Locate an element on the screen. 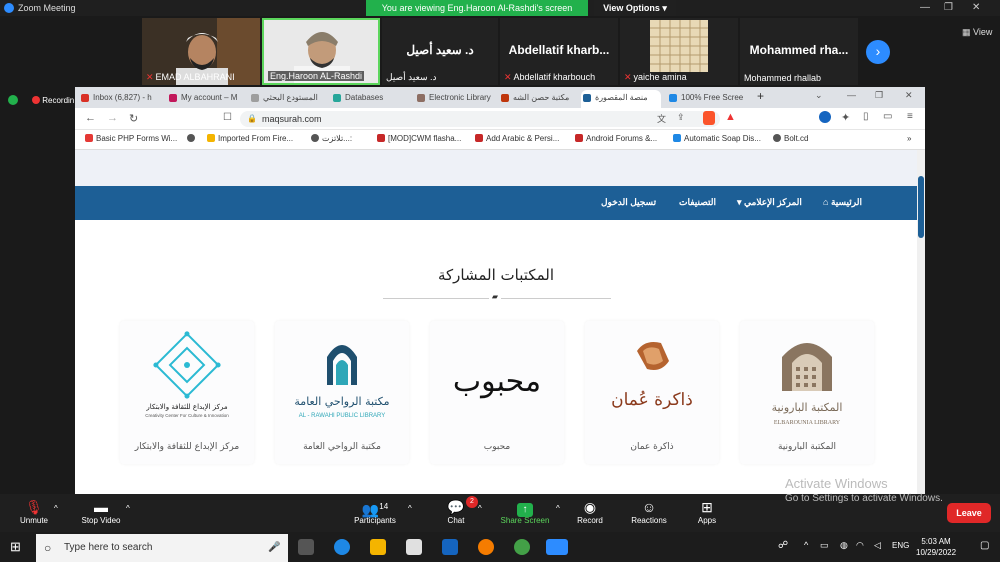  tab-library-fort: مكتبة حصن الشه is located at coordinates (539, 99).